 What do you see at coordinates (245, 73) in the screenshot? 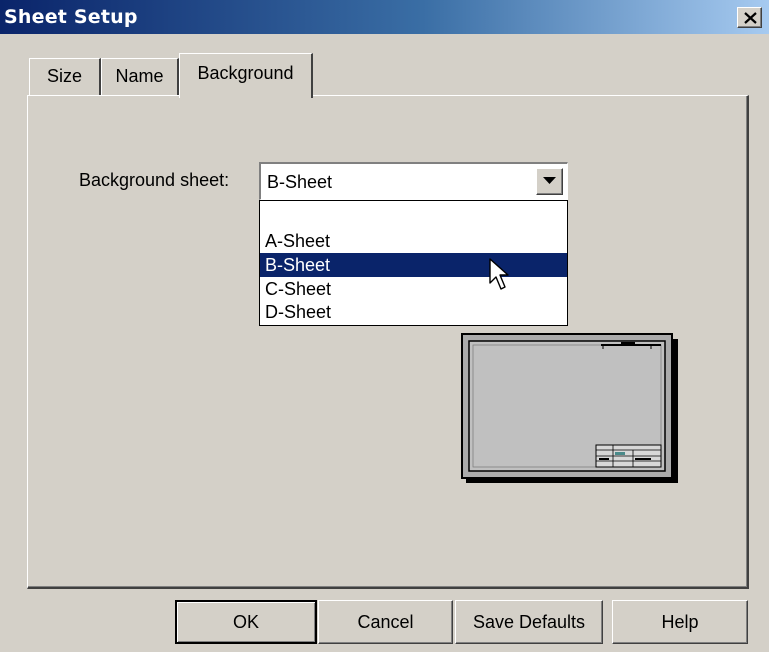
I see `tab-background-label: Background` at bounding box center [245, 73].